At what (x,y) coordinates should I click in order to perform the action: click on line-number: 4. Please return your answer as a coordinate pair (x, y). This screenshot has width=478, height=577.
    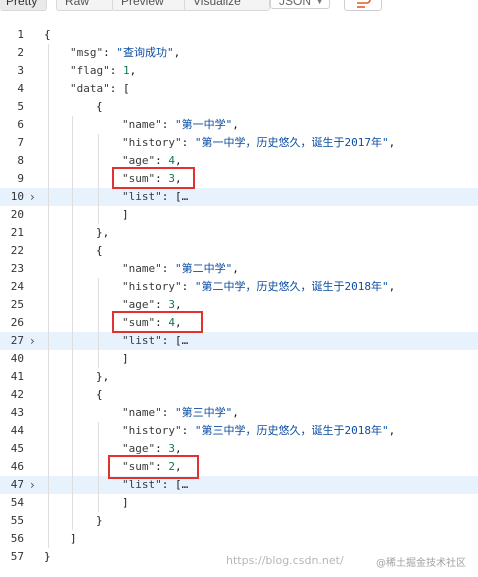
    Looking at the image, I should click on (20, 88).